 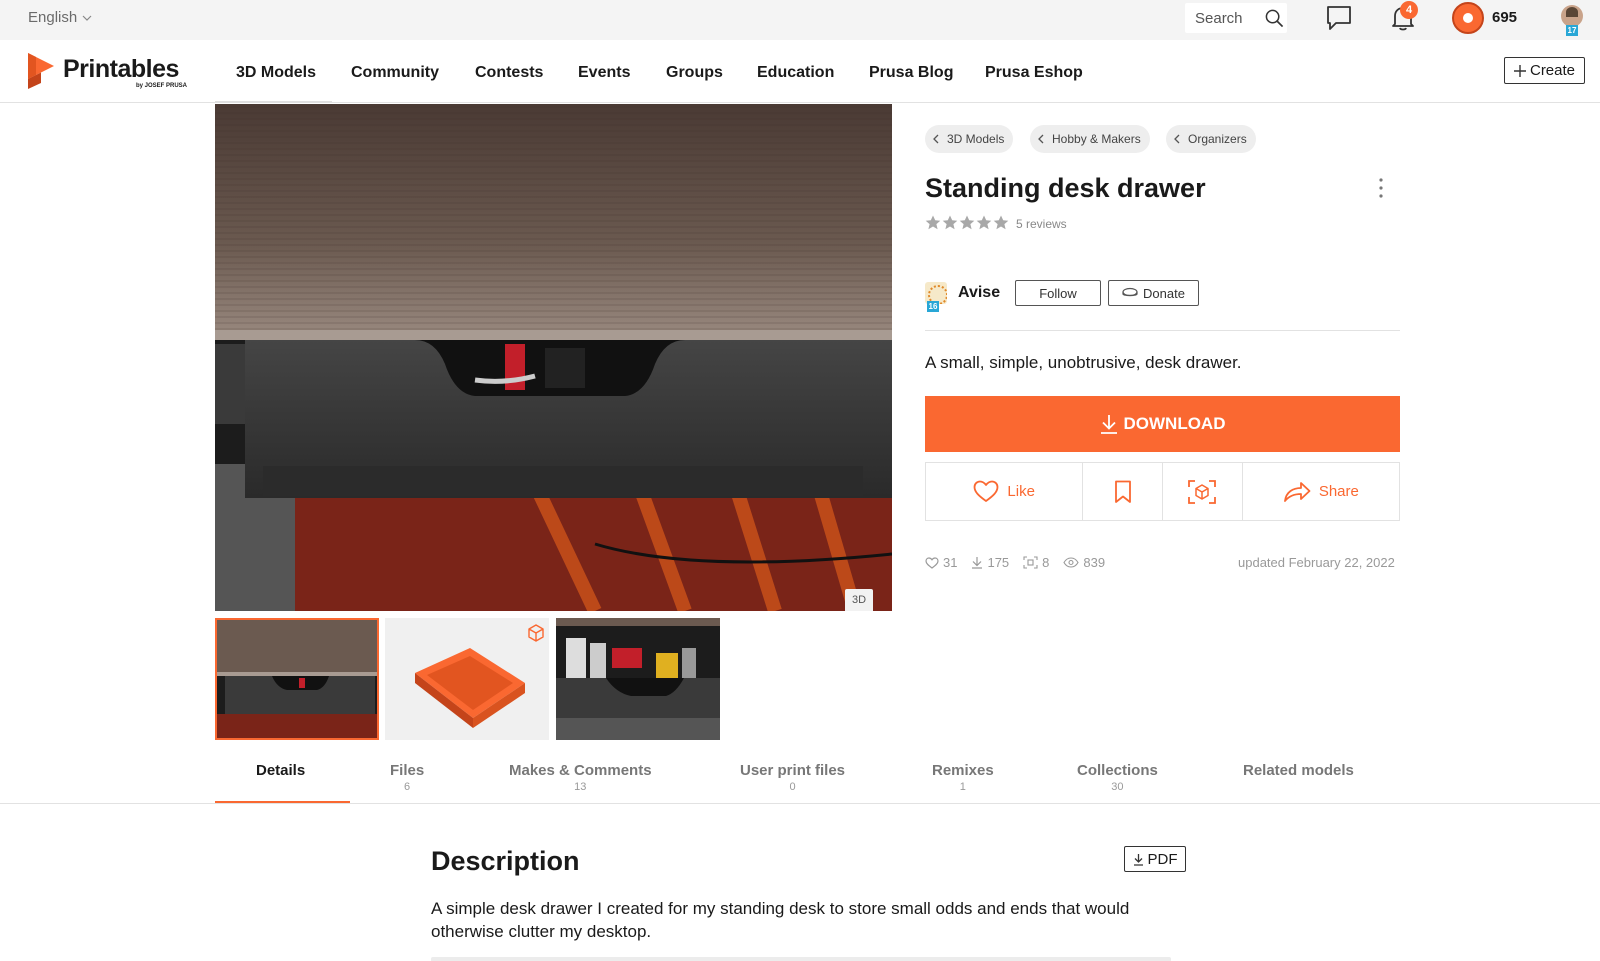 I want to click on tab-active-indicator, so click(x=282, y=802).